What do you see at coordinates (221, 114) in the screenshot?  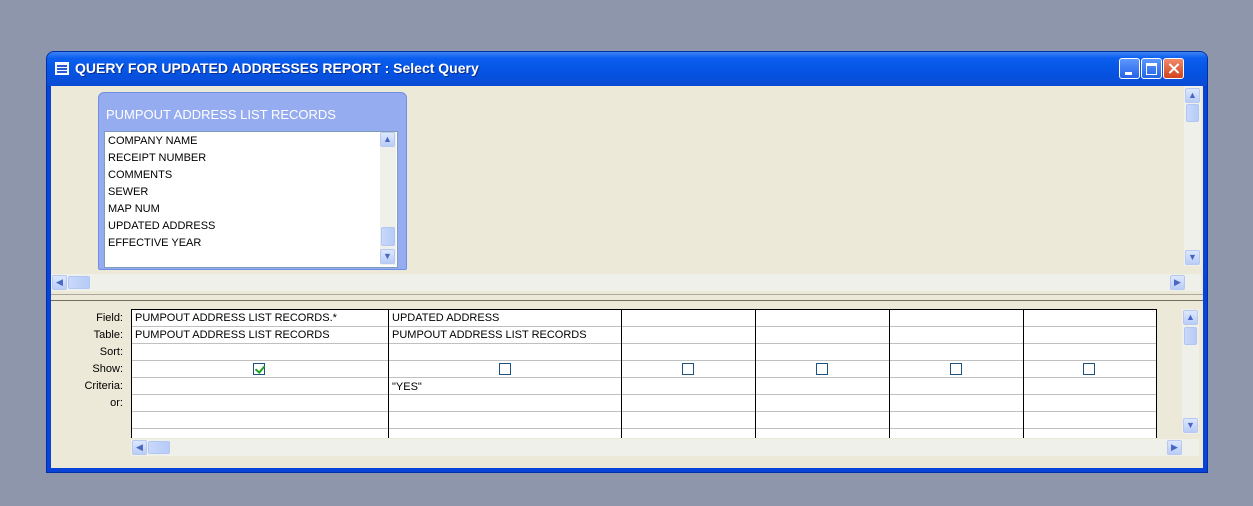 I see `field-list-title: PUMPOUT ADDRESS LIST RECORDS` at bounding box center [221, 114].